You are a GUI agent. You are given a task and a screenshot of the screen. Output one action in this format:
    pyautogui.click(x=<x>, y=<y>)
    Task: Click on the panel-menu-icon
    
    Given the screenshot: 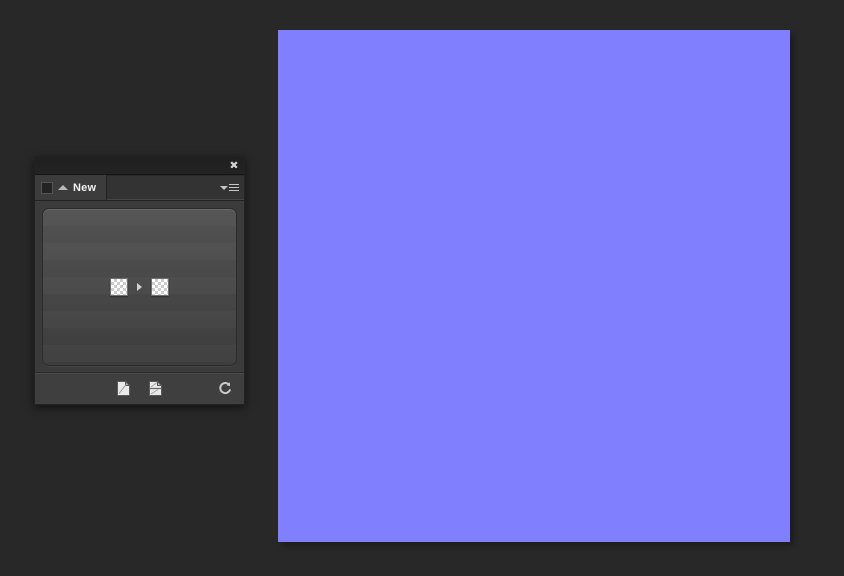 What is the action you would take?
    pyautogui.click(x=229, y=187)
    